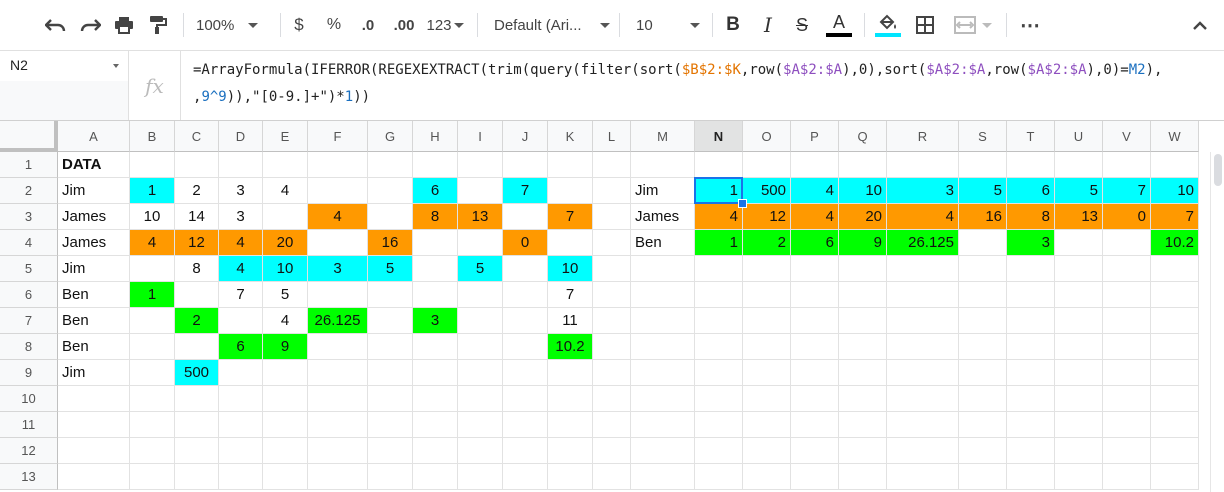  I want to click on print-button, so click(124, 25).